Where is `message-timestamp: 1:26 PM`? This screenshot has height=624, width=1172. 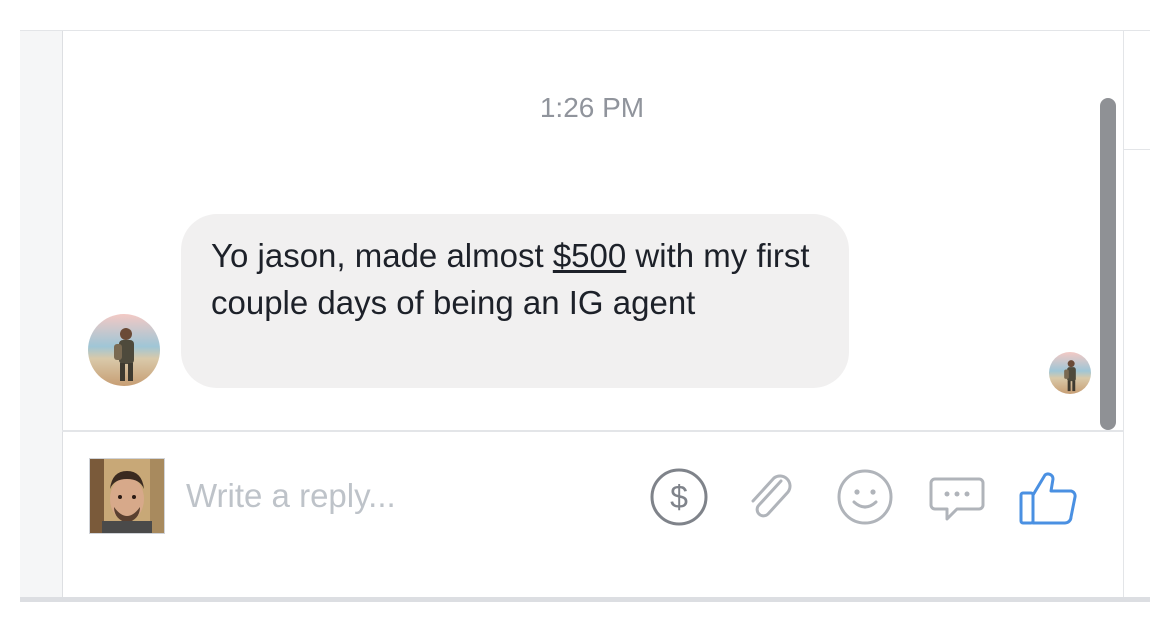 message-timestamp: 1:26 PM is located at coordinates (592, 107).